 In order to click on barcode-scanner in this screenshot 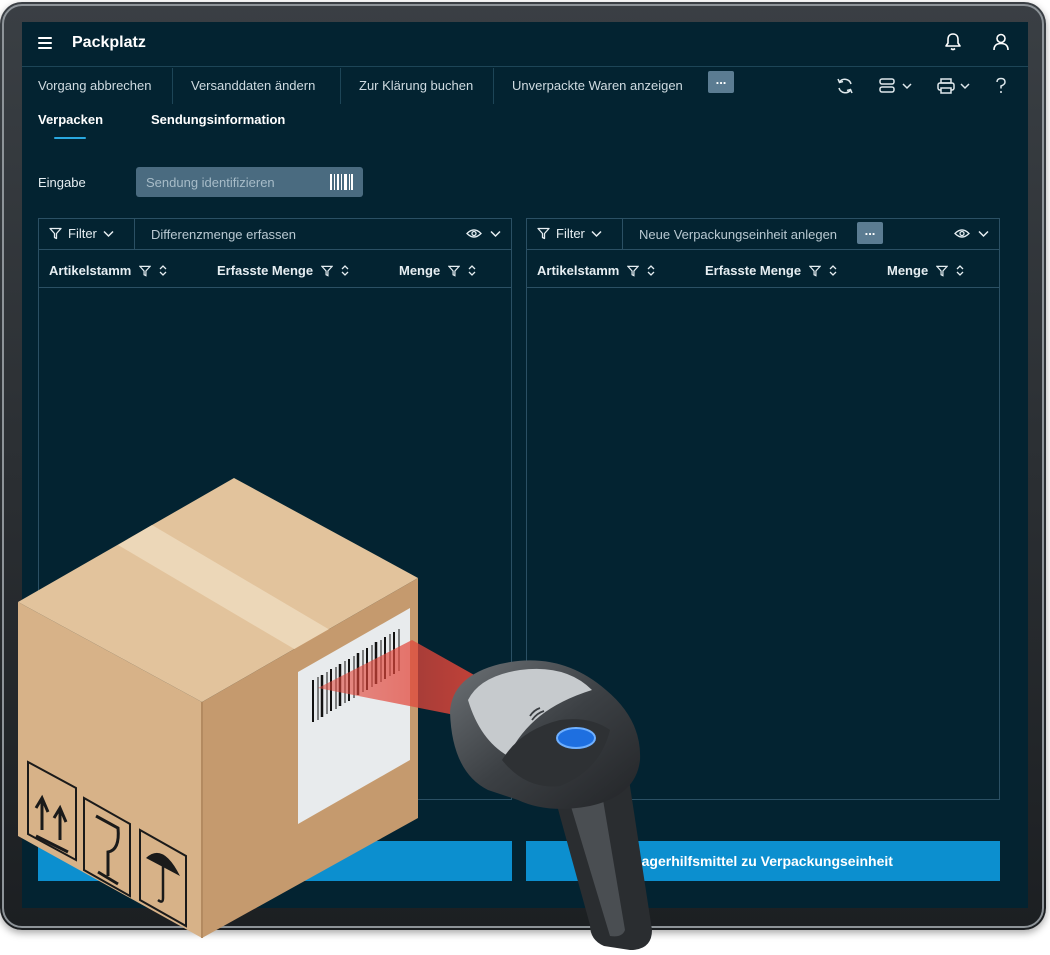, I will do `click(551, 805)`.